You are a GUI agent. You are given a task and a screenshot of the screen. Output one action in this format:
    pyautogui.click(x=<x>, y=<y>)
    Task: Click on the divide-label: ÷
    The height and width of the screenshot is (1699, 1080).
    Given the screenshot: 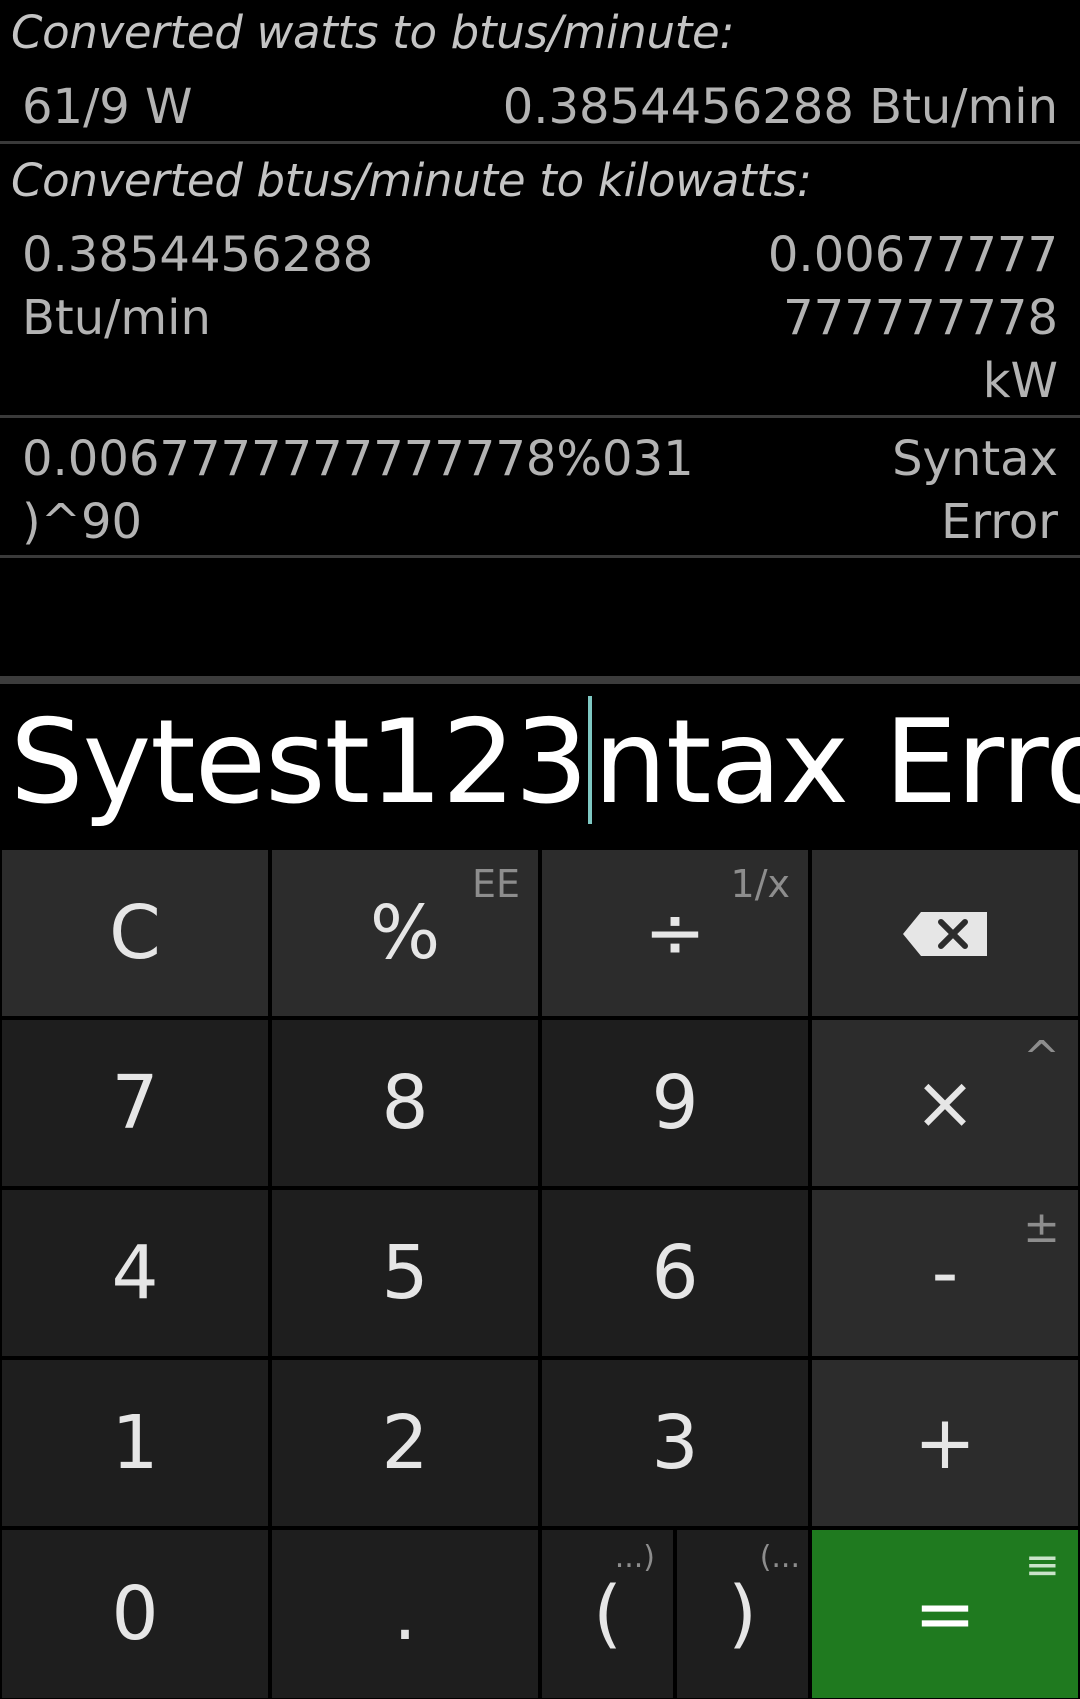 What is the action you would take?
    pyautogui.click(x=674, y=933)
    